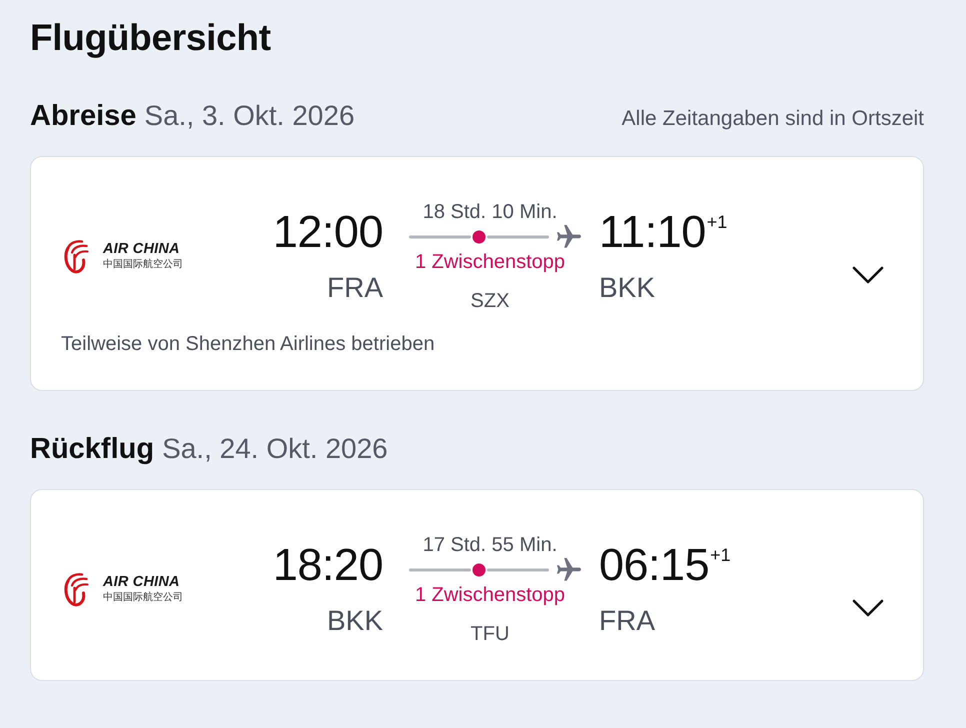 This screenshot has width=966, height=728. What do you see at coordinates (490, 634) in the screenshot?
I see `stopover-airport: TFU` at bounding box center [490, 634].